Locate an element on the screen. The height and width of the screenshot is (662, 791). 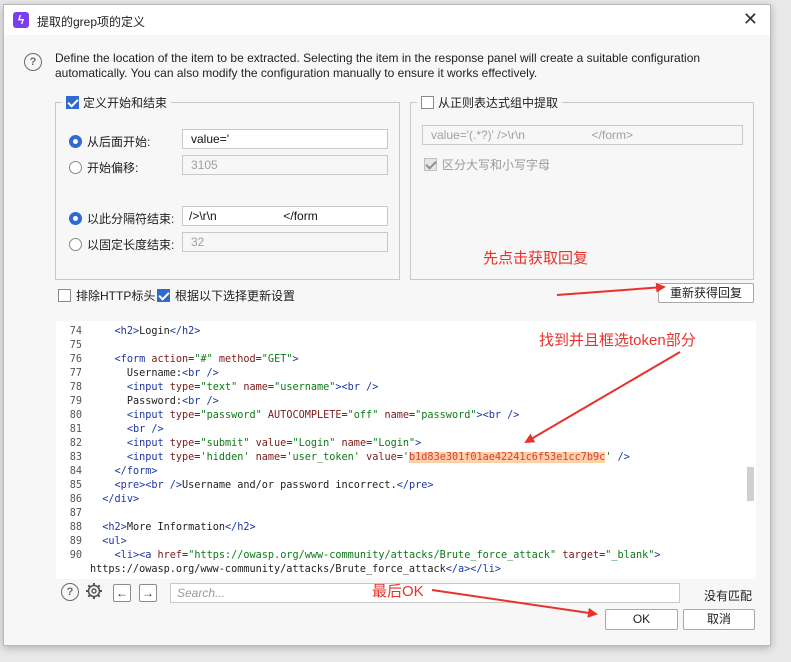
code-token: </li> is located at coordinates (485, 569).